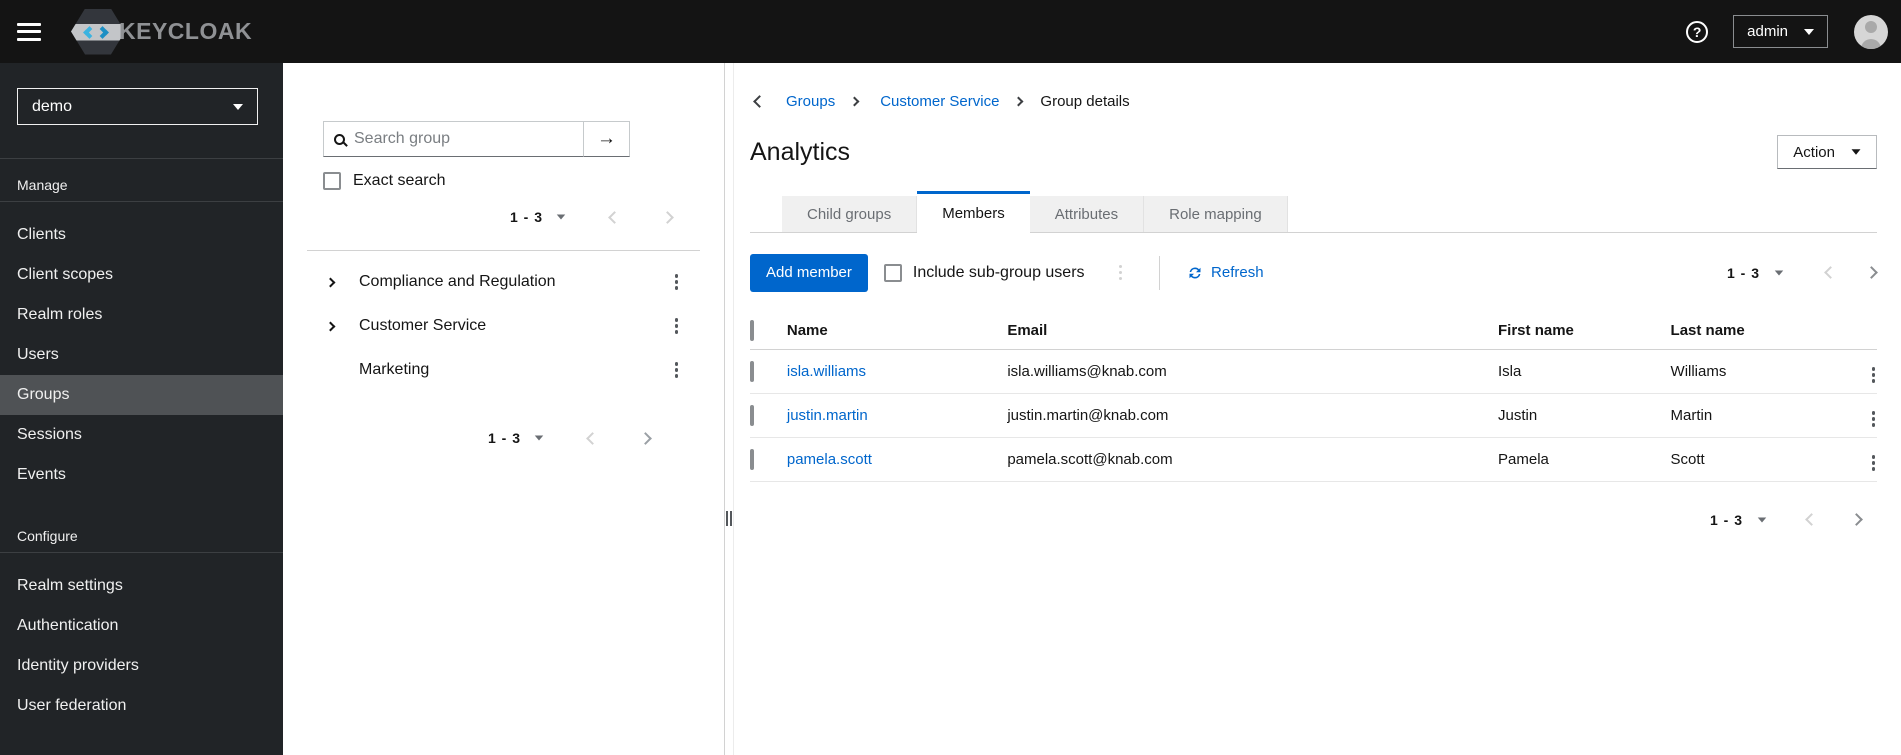  I want to click on arrow-right-icon, so click(606, 139).